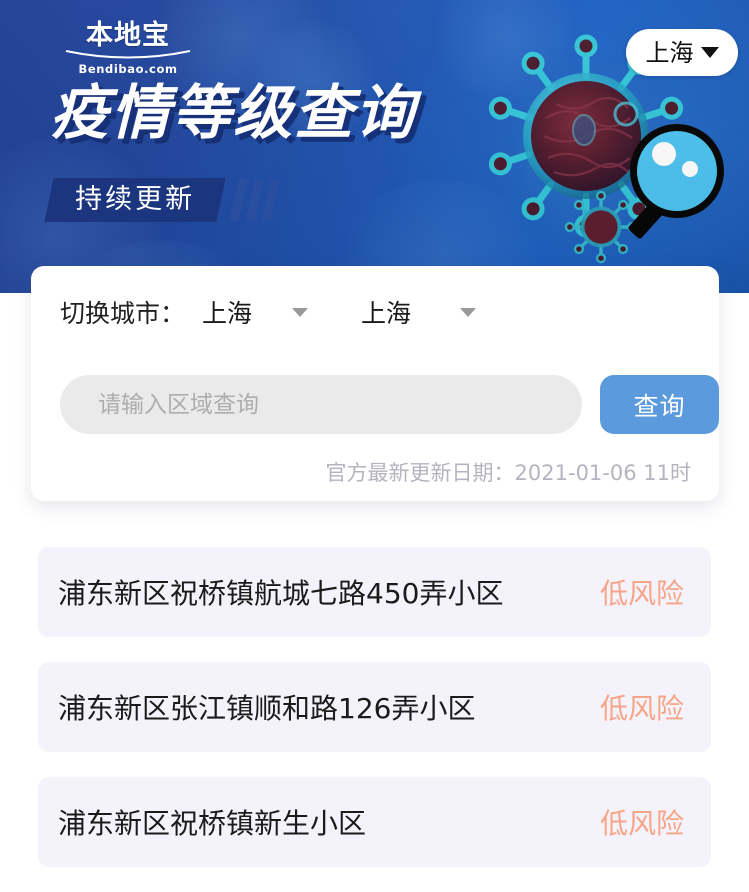 The image size is (749, 892). I want to click on logo-text-cn: 本地宝, so click(128, 35).